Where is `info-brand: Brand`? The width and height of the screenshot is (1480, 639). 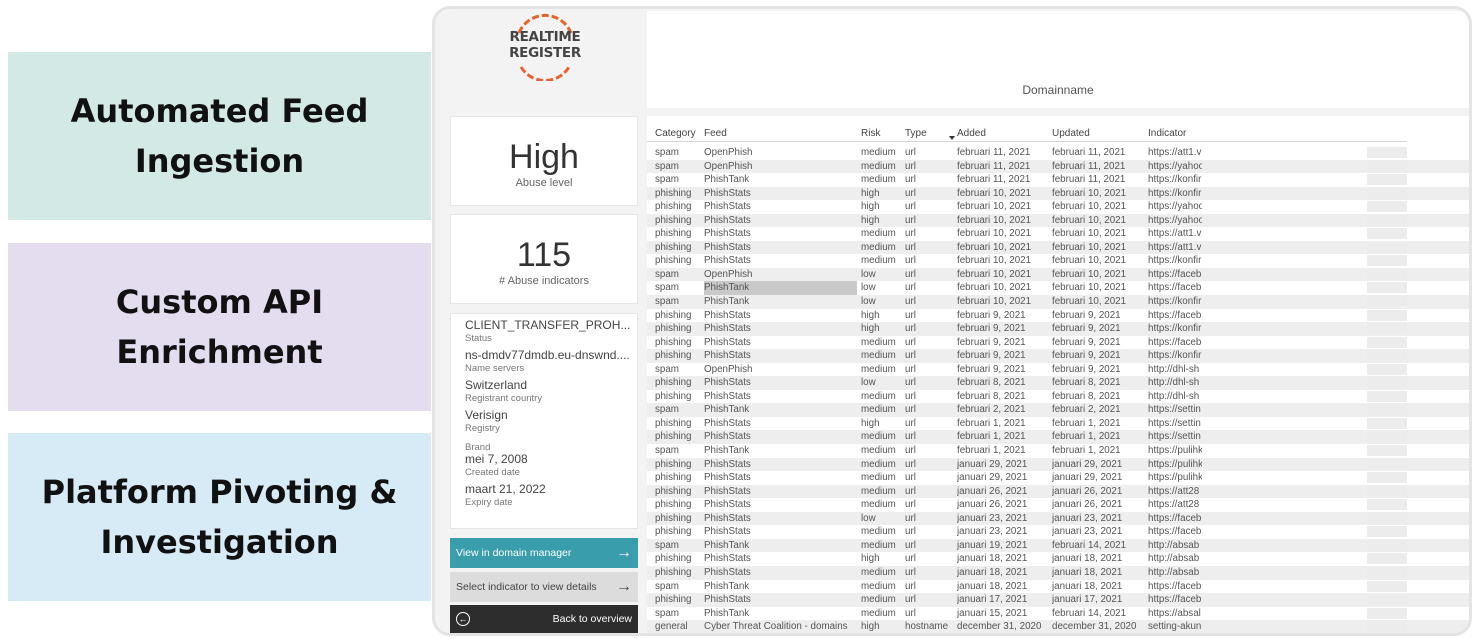 info-brand: Brand is located at coordinates (551, 443).